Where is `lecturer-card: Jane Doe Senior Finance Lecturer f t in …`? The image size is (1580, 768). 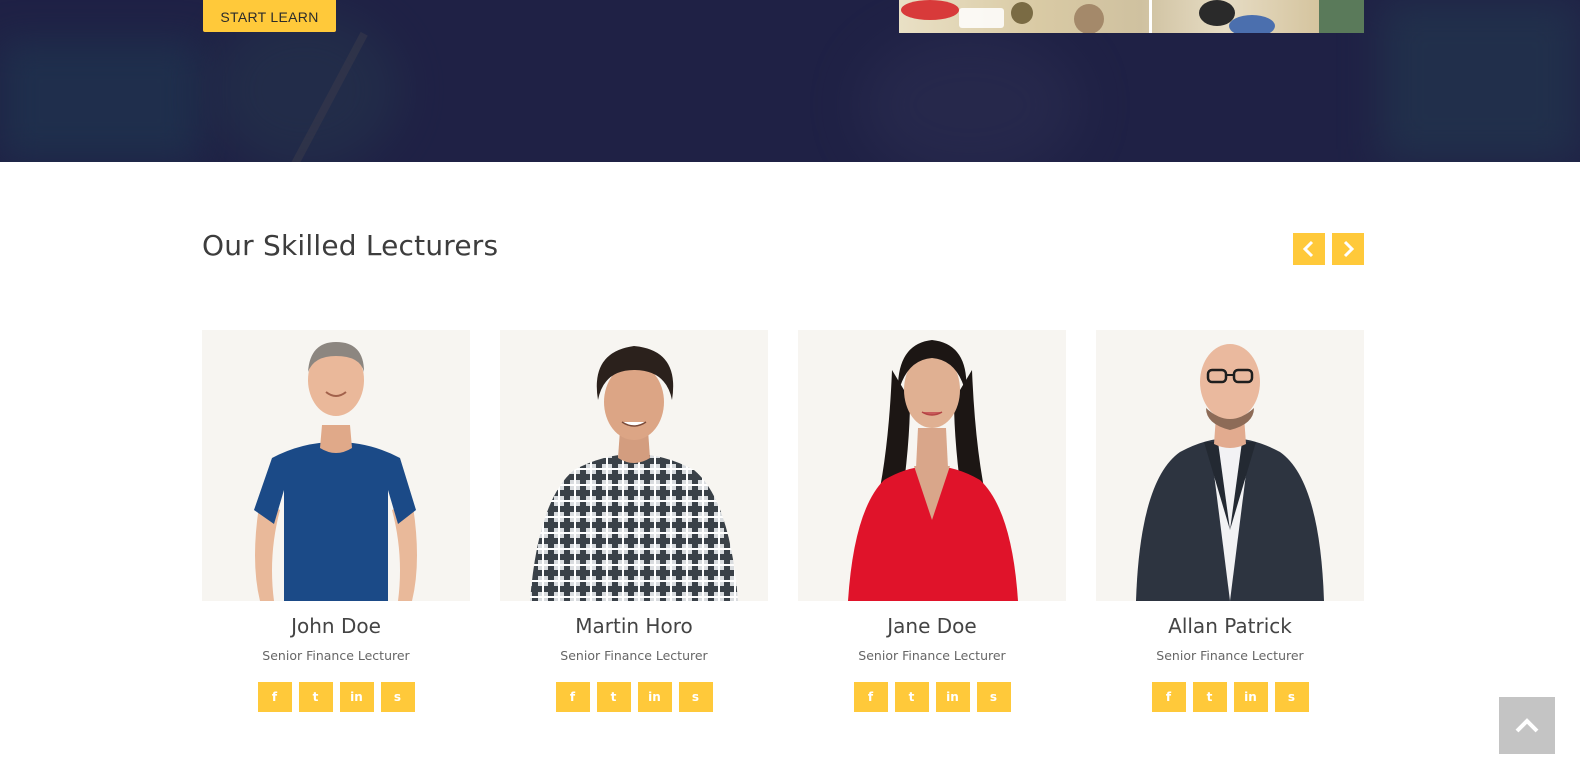
lecturer-card: Jane Doe Senior Finance Lecturer f t in … is located at coordinates (932, 525).